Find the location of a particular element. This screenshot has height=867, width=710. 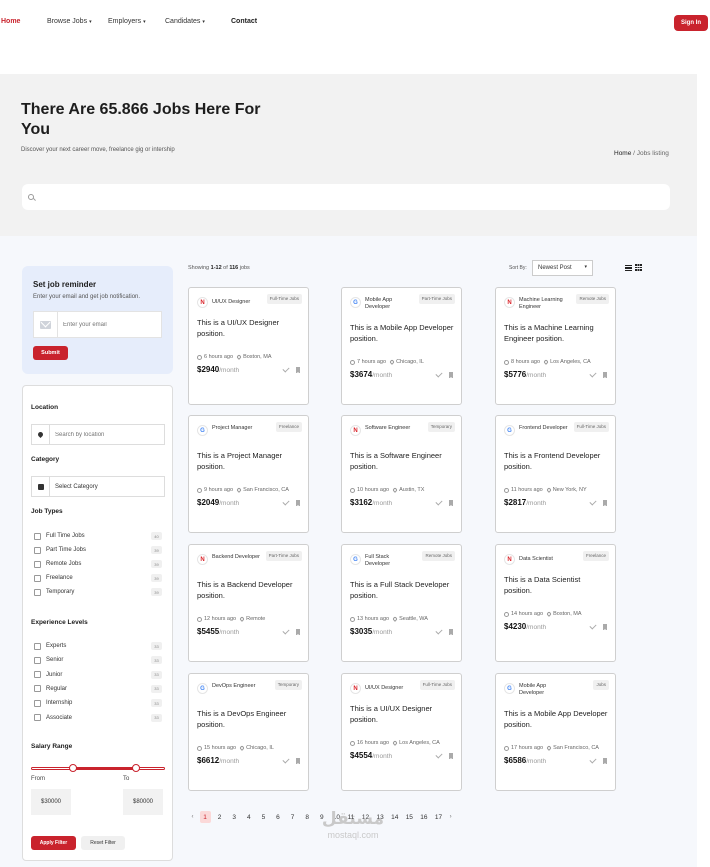

category-select: Select Category is located at coordinates (98, 486).